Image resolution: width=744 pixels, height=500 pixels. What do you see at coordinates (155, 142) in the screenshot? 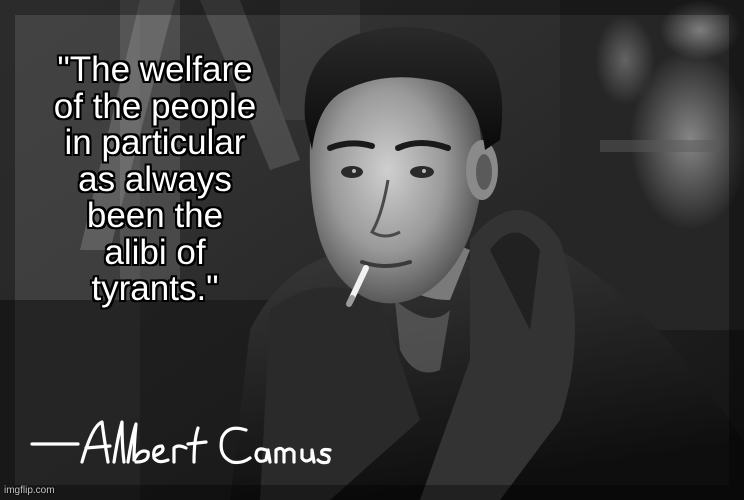
I see `quote-line: in particular` at bounding box center [155, 142].